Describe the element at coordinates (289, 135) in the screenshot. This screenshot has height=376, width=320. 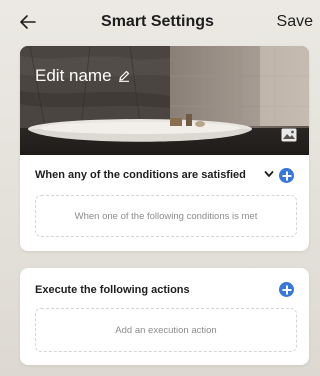
I see `image-icon` at that location.